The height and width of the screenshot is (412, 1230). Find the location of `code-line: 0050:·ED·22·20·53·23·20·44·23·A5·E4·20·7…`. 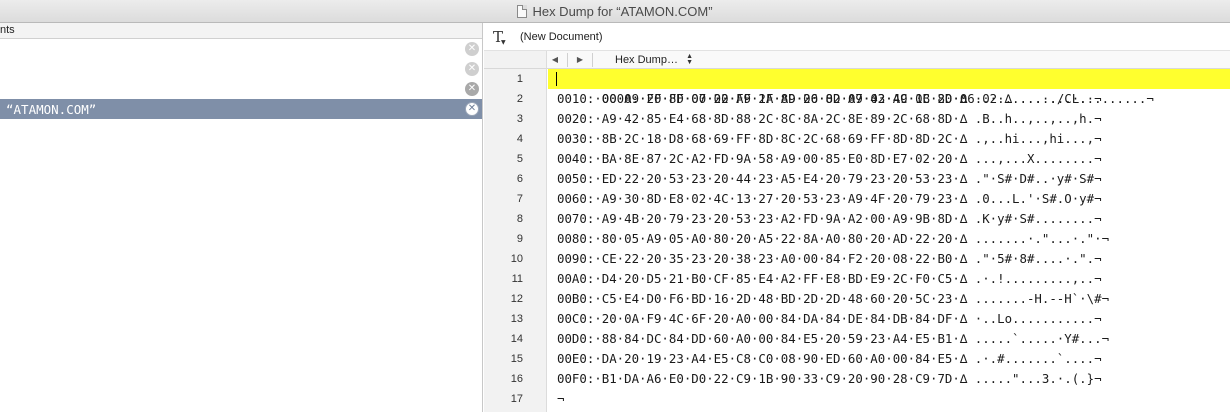

code-line: 0050:·ED·22·20·53·23·20·44·23·A5·E4·20·7… is located at coordinates (889, 179).